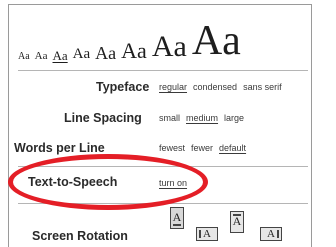 The width and height of the screenshot is (336, 247). I want to click on font-size-option-4: Aa, so click(82, 54).